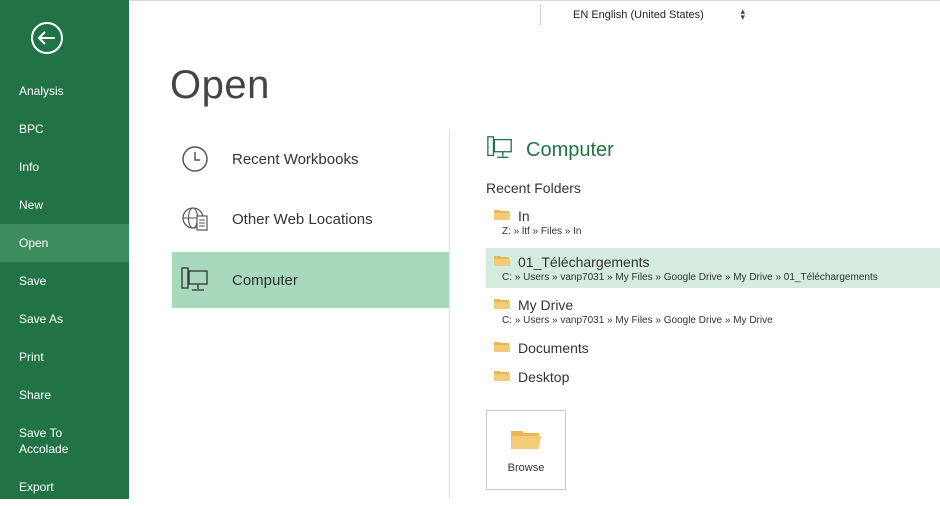 This screenshot has width=940, height=506. What do you see at coordinates (311, 280) in the screenshot?
I see `place-computer: Computer` at bounding box center [311, 280].